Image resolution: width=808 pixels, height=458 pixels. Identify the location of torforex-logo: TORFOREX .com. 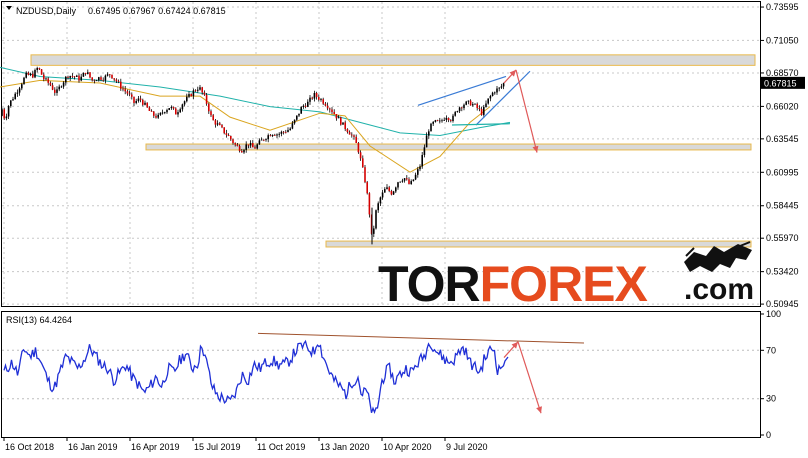
(566, 276).